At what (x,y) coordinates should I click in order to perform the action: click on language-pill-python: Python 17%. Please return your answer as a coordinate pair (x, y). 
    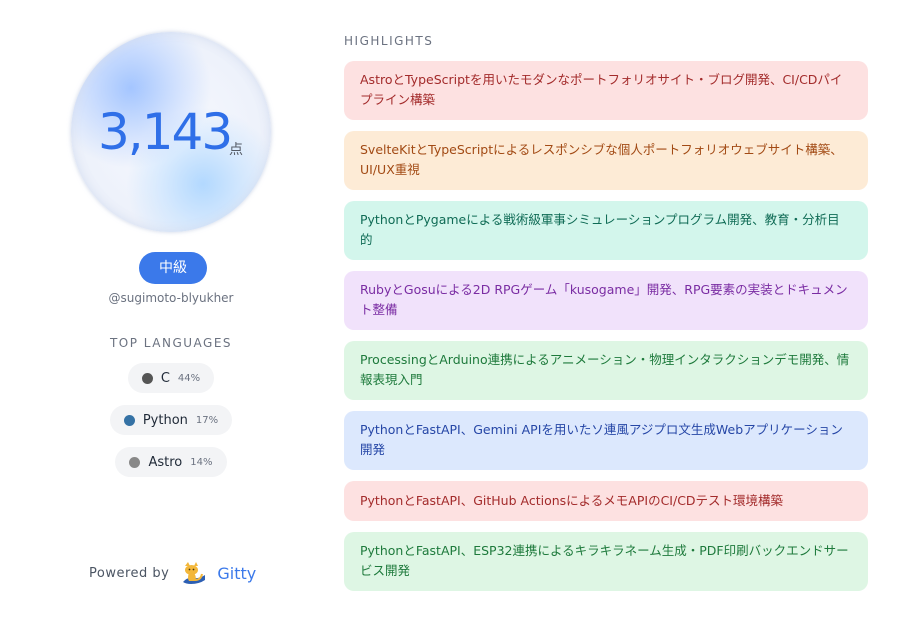
    Looking at the image, I should click on (171, 420).